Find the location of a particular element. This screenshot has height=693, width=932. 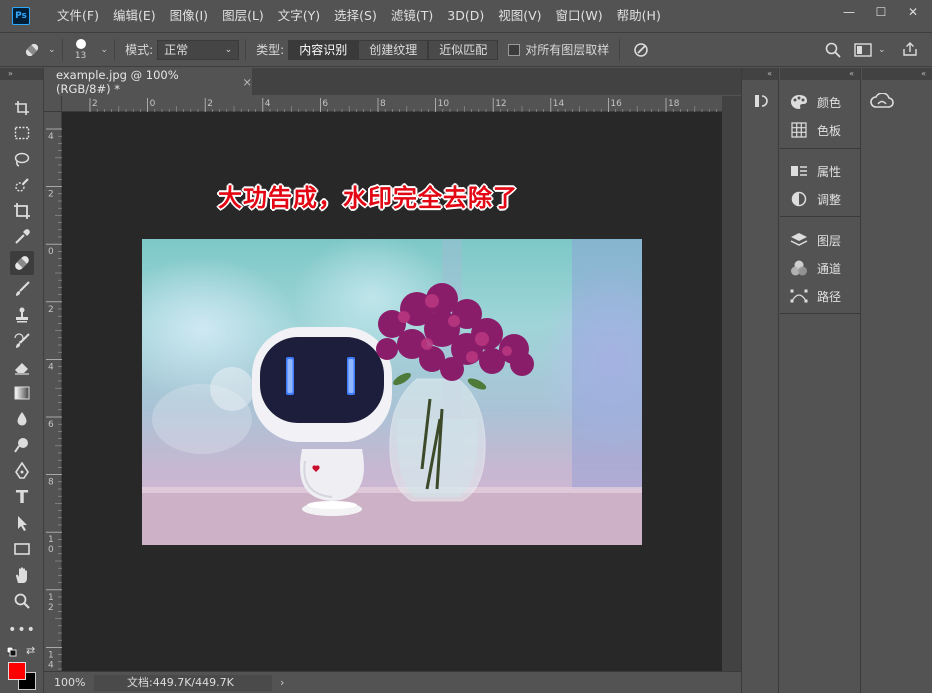

layers-icon is located at coordinates (799, 240).